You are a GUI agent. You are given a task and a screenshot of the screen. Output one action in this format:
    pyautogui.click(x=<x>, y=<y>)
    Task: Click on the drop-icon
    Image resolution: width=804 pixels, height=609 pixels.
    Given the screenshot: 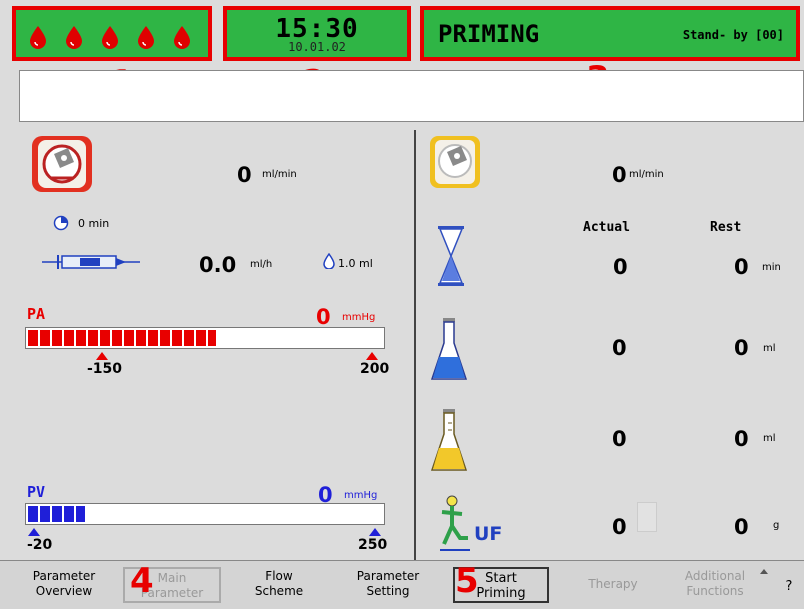 What is the action you would take?
    pyautogui.click(x=329, y=261)
    